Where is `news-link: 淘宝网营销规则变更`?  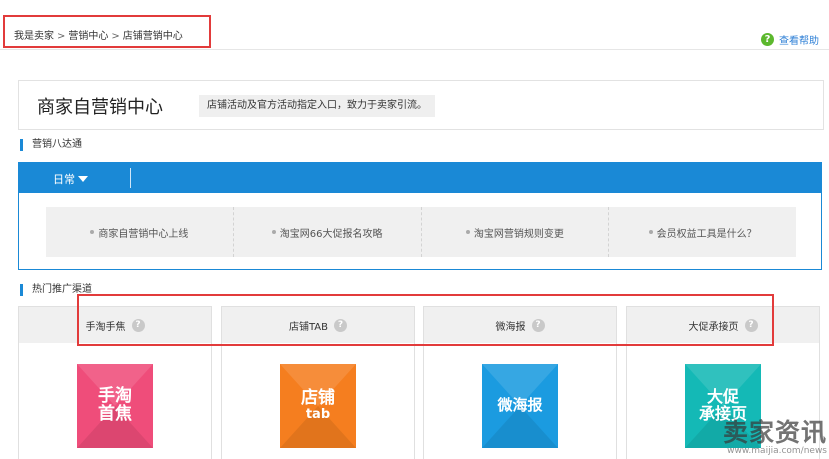
news-link: 淘宝网营销规则变更 is located at coordinates (516, 232).